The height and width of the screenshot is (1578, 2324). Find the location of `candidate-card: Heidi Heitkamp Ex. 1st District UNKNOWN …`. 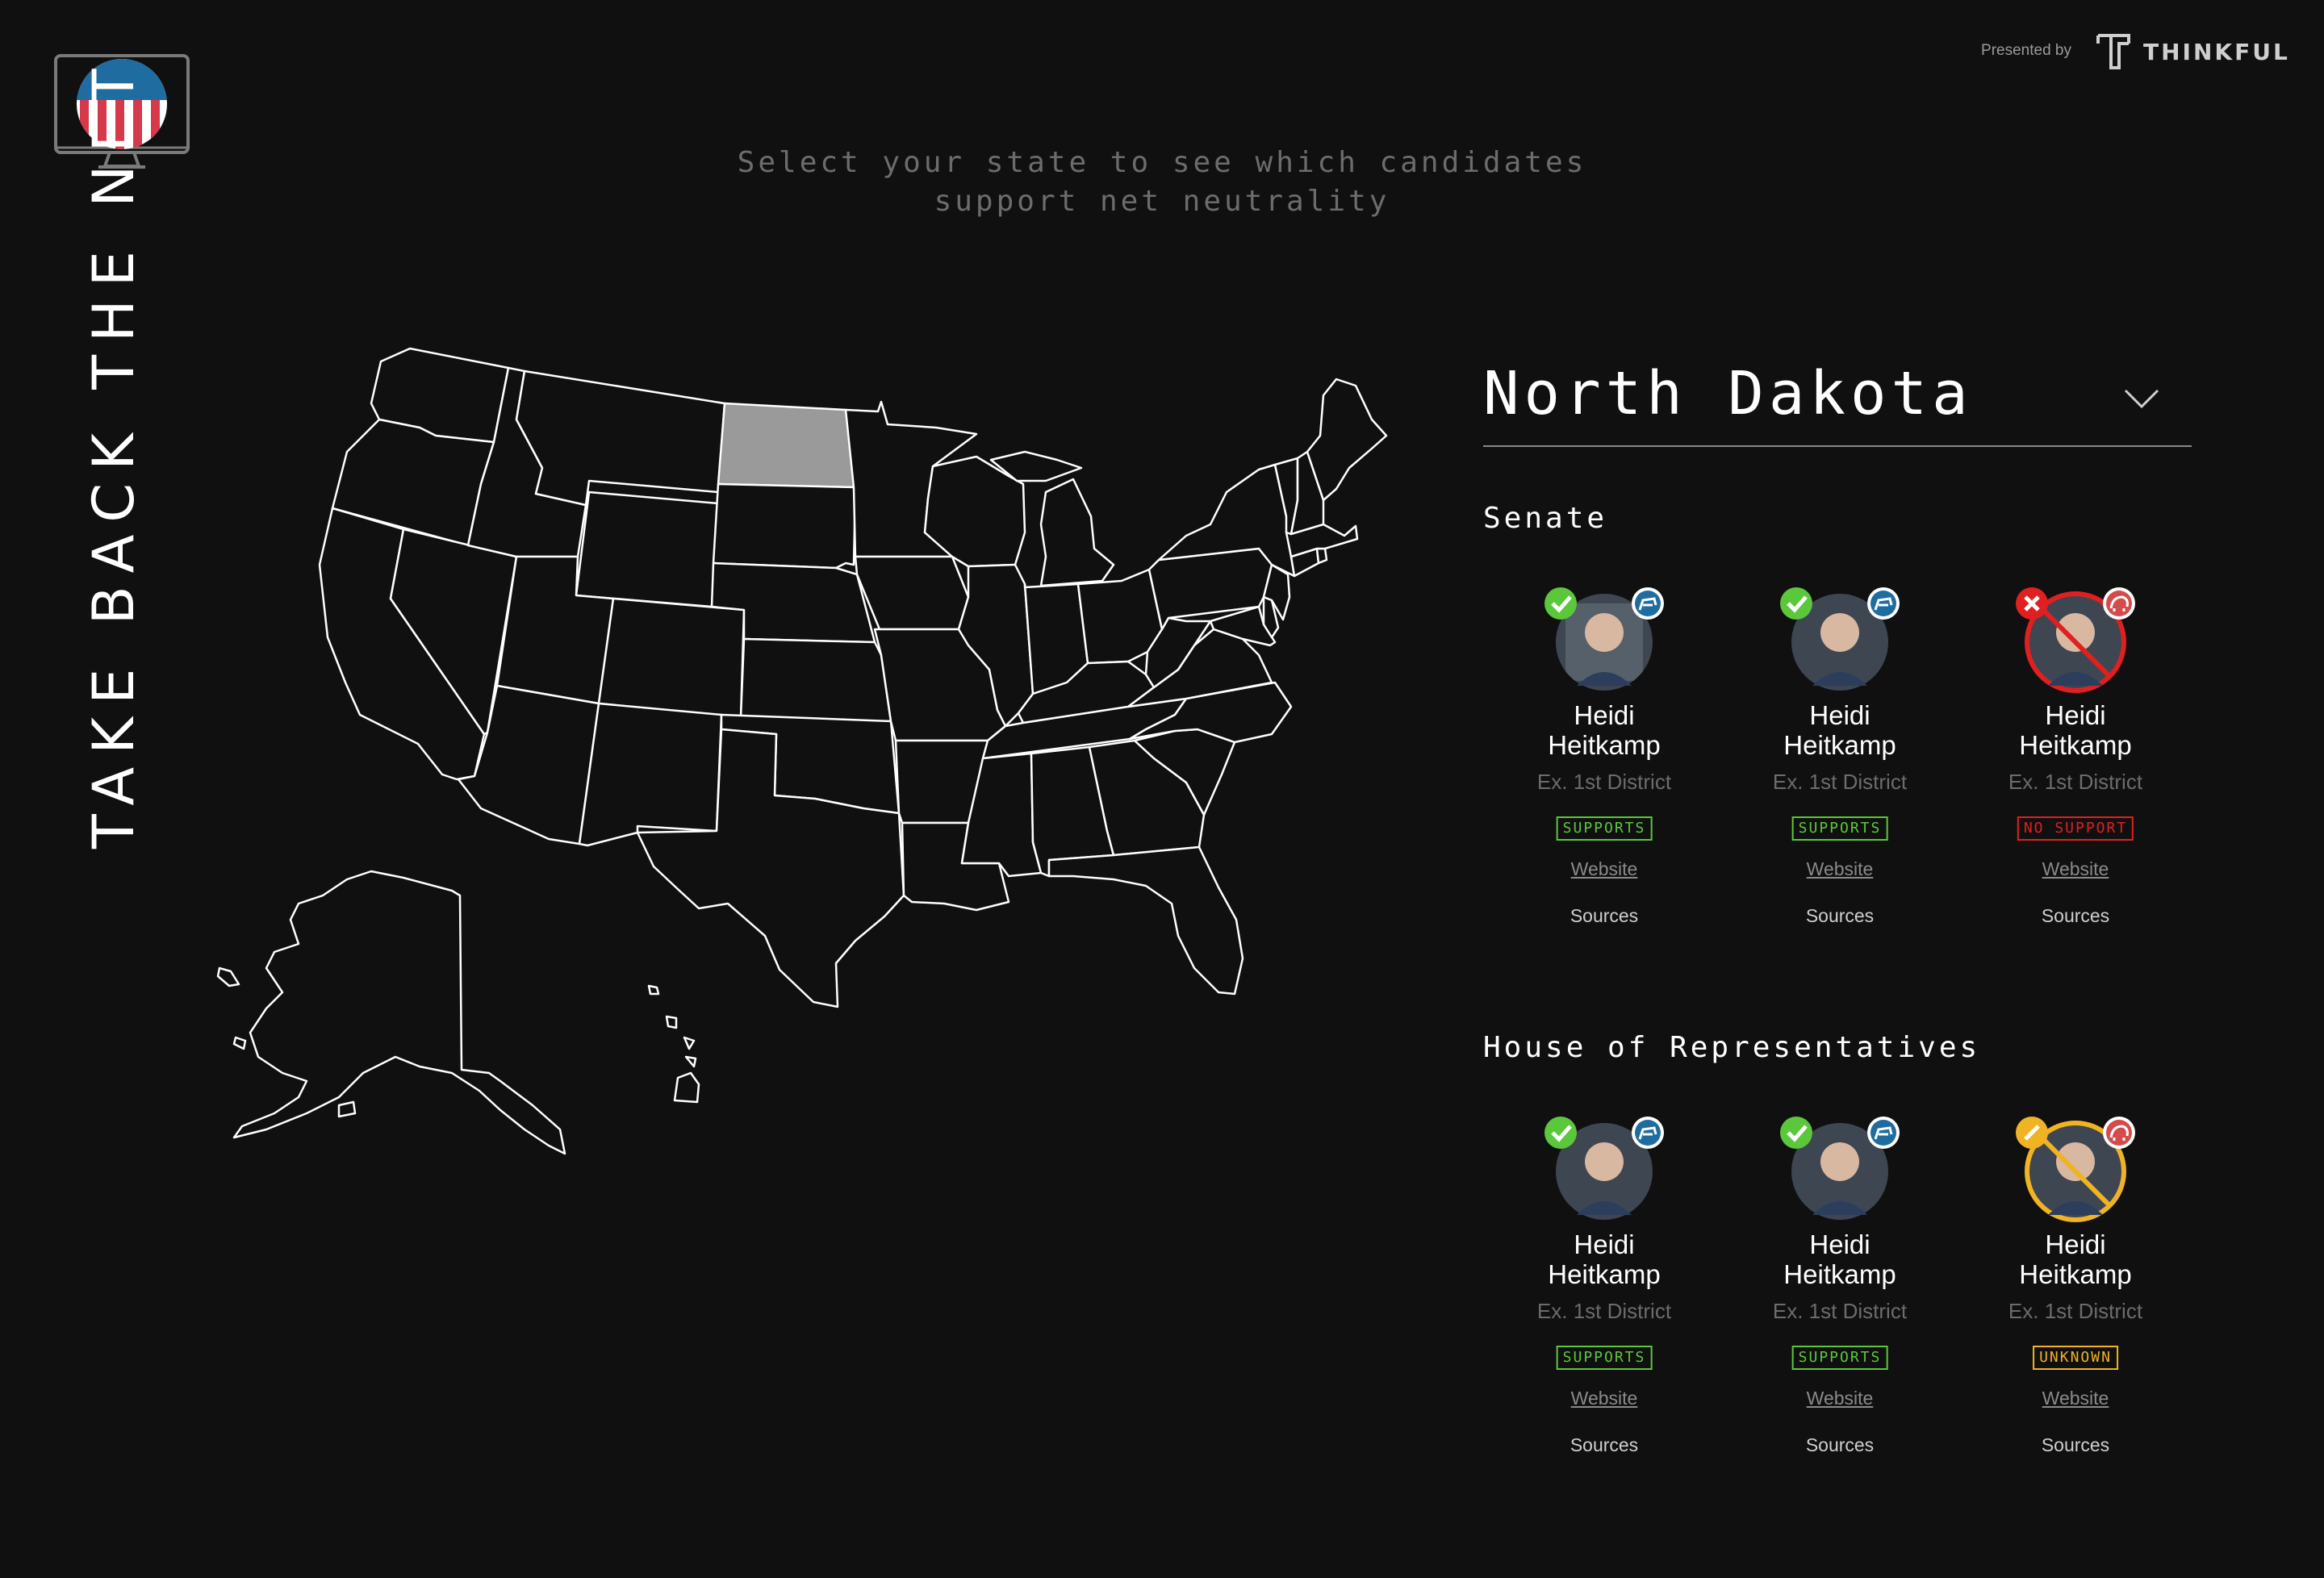

candidate-card: Heidi Heitkamp Ex. 1st District UNKNOWN … is located at coordinates (2075, 1303).